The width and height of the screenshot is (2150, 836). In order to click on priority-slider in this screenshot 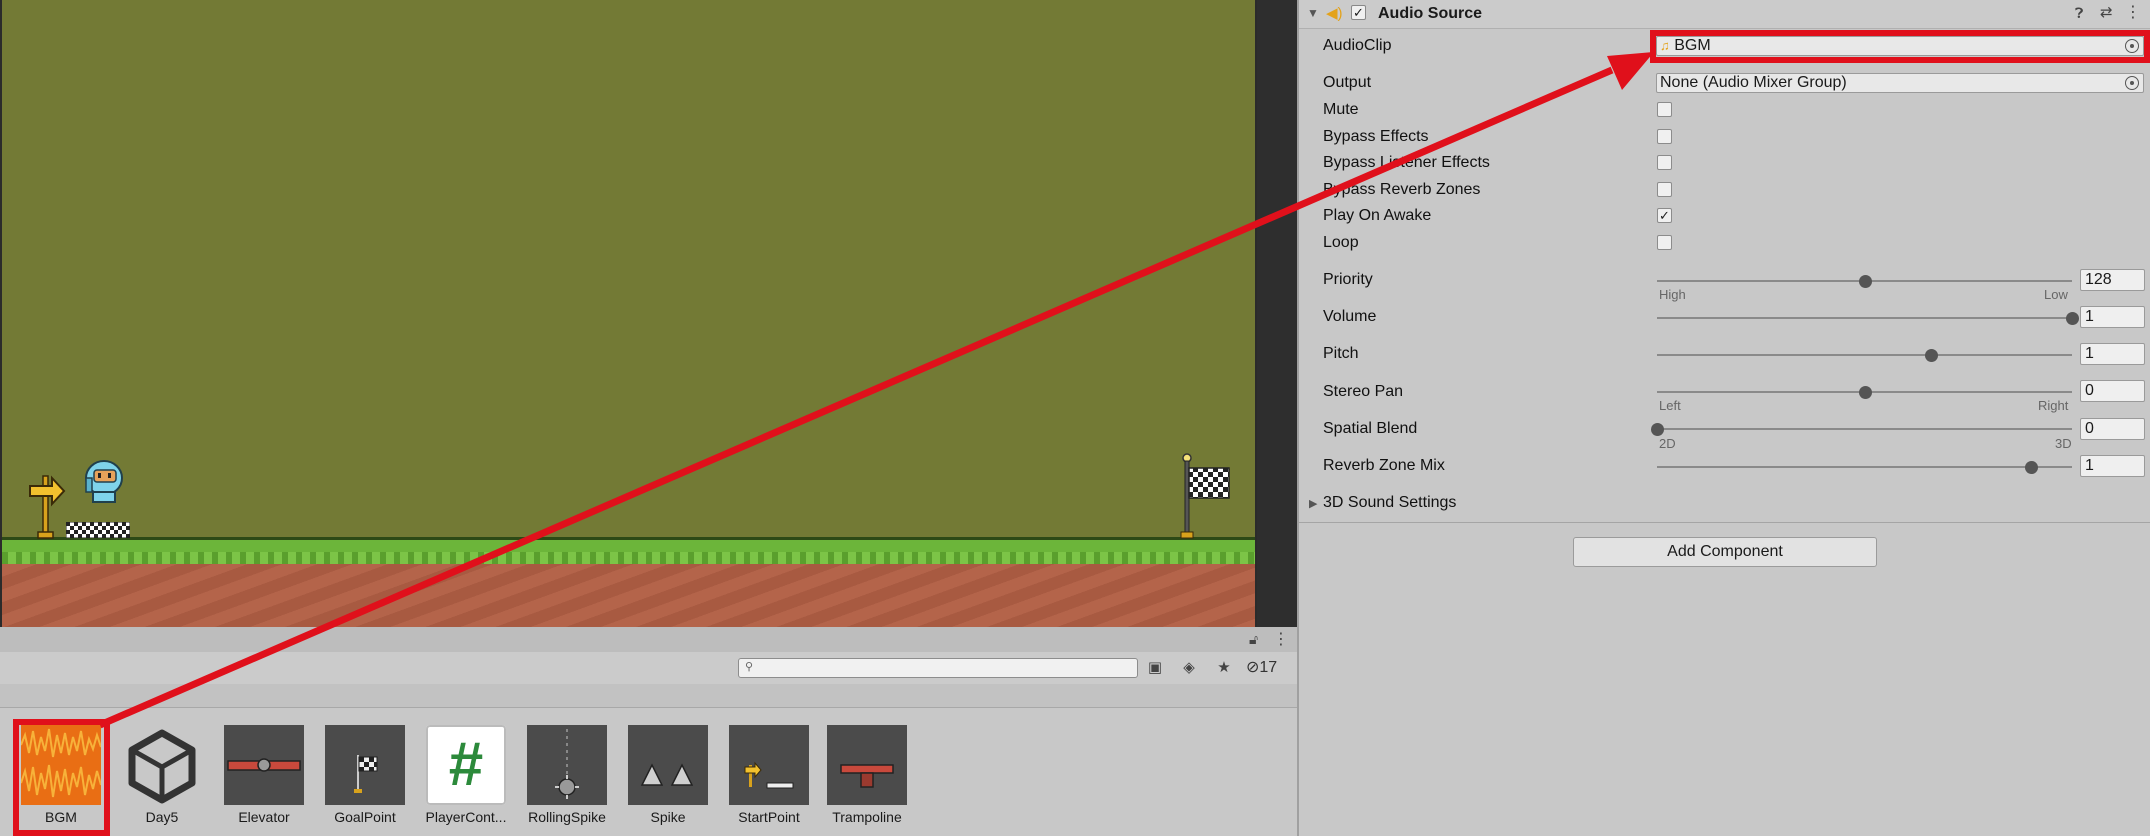, I will do `click(1864, 281)`.